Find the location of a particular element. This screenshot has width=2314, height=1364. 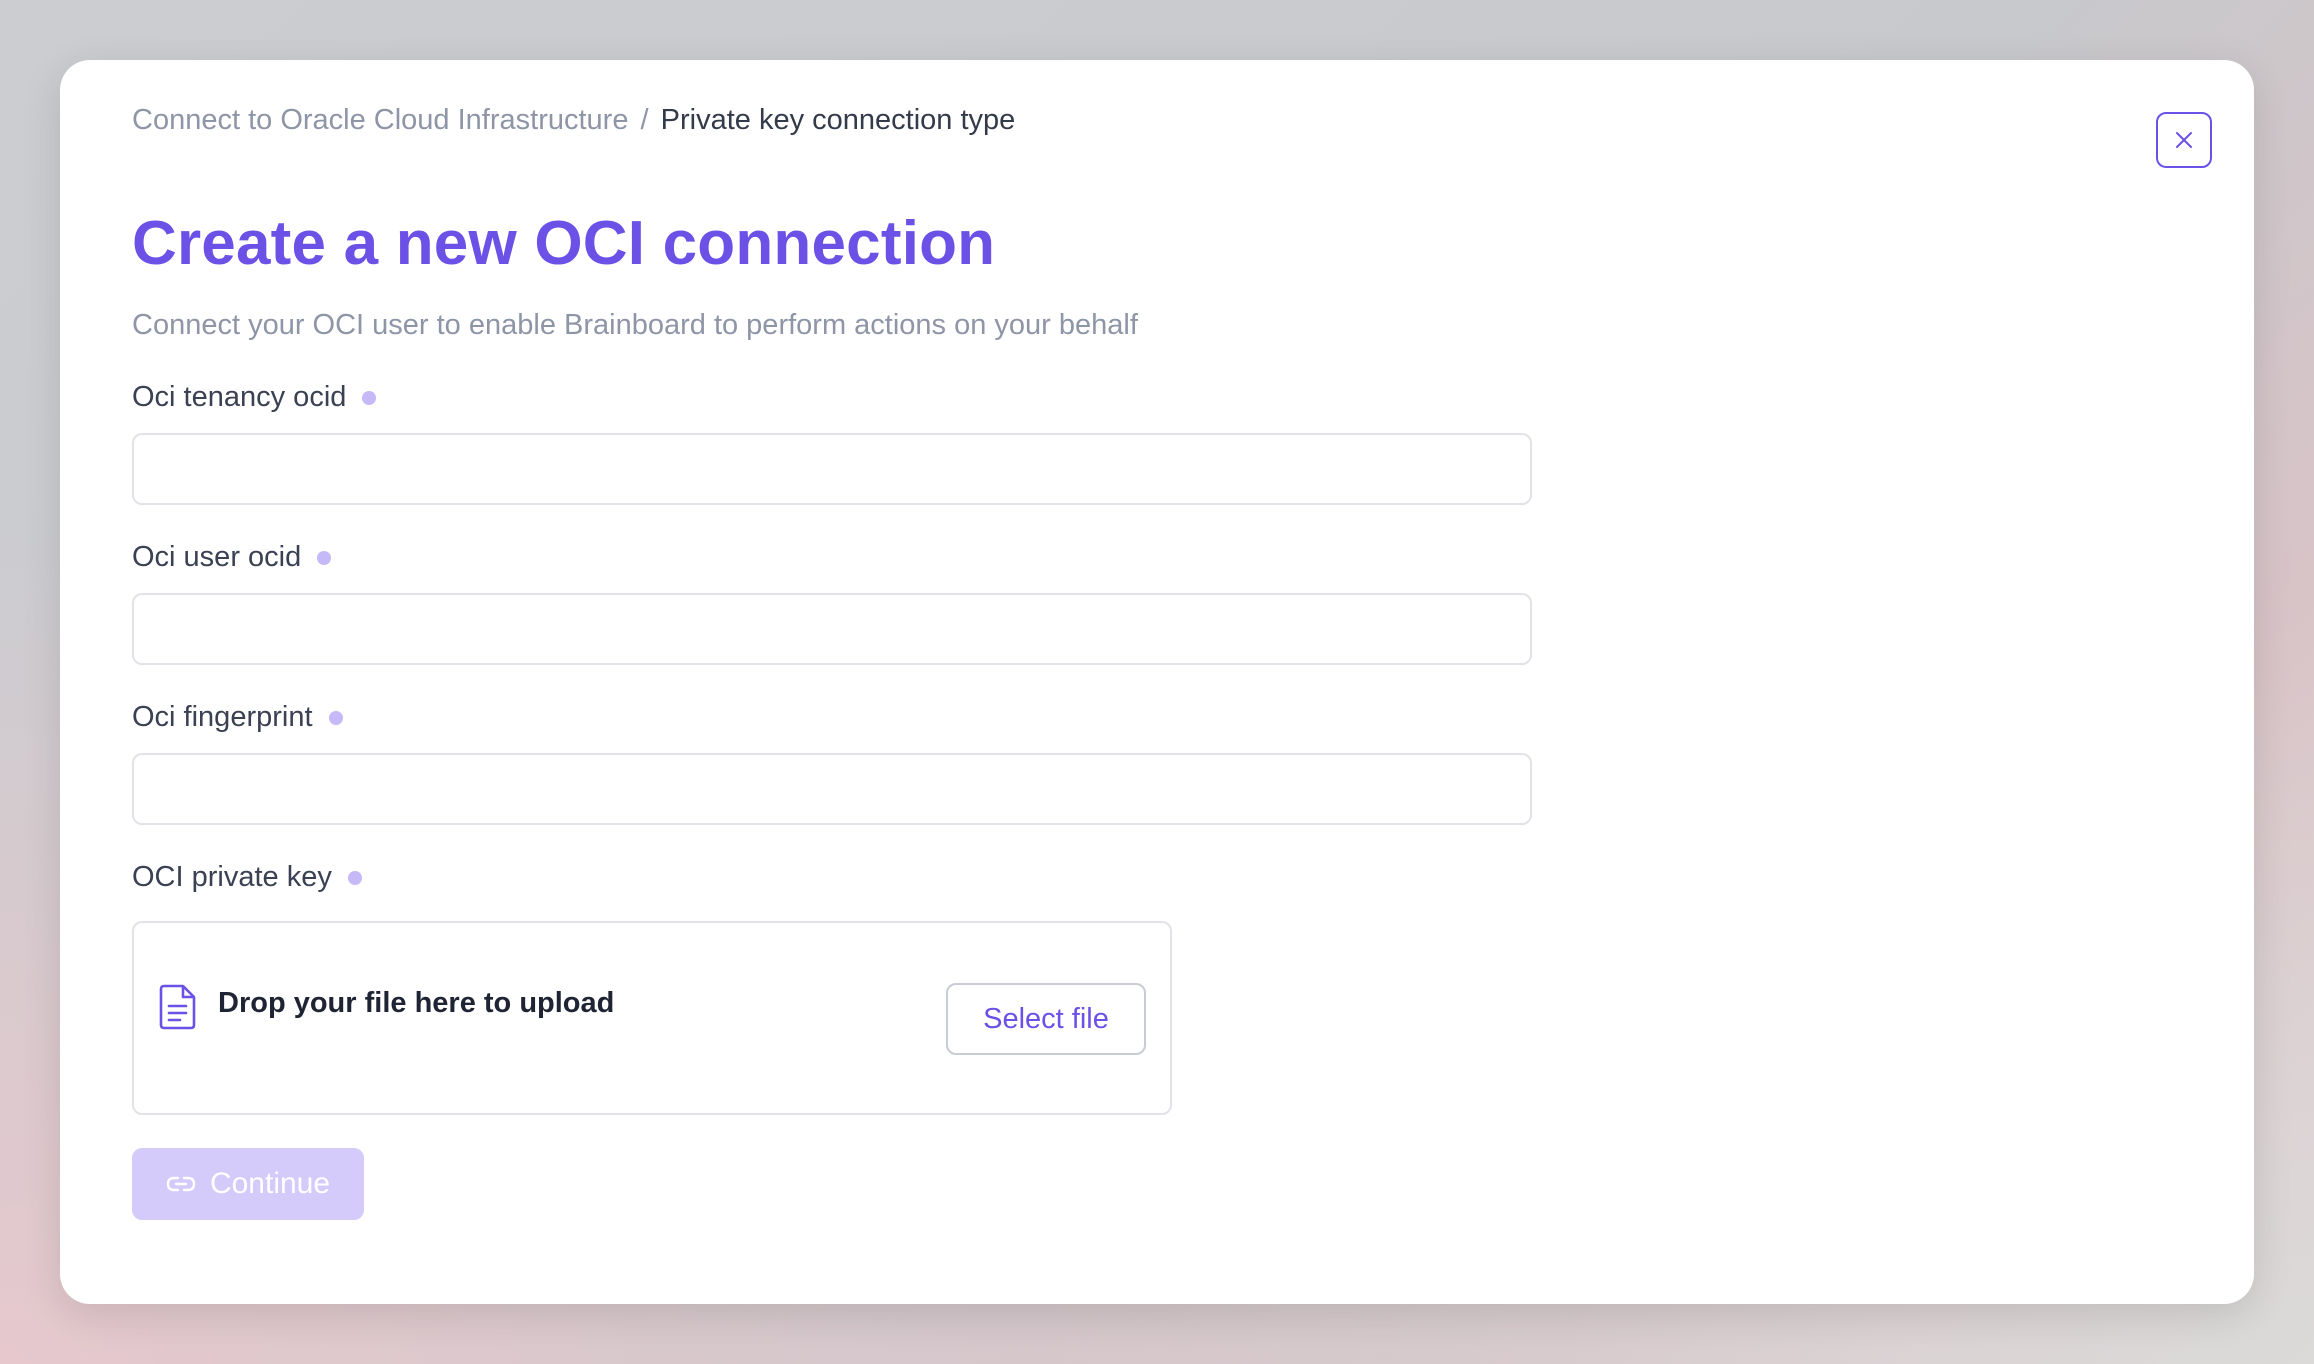

close-button is located at coordinates (2184, 140).